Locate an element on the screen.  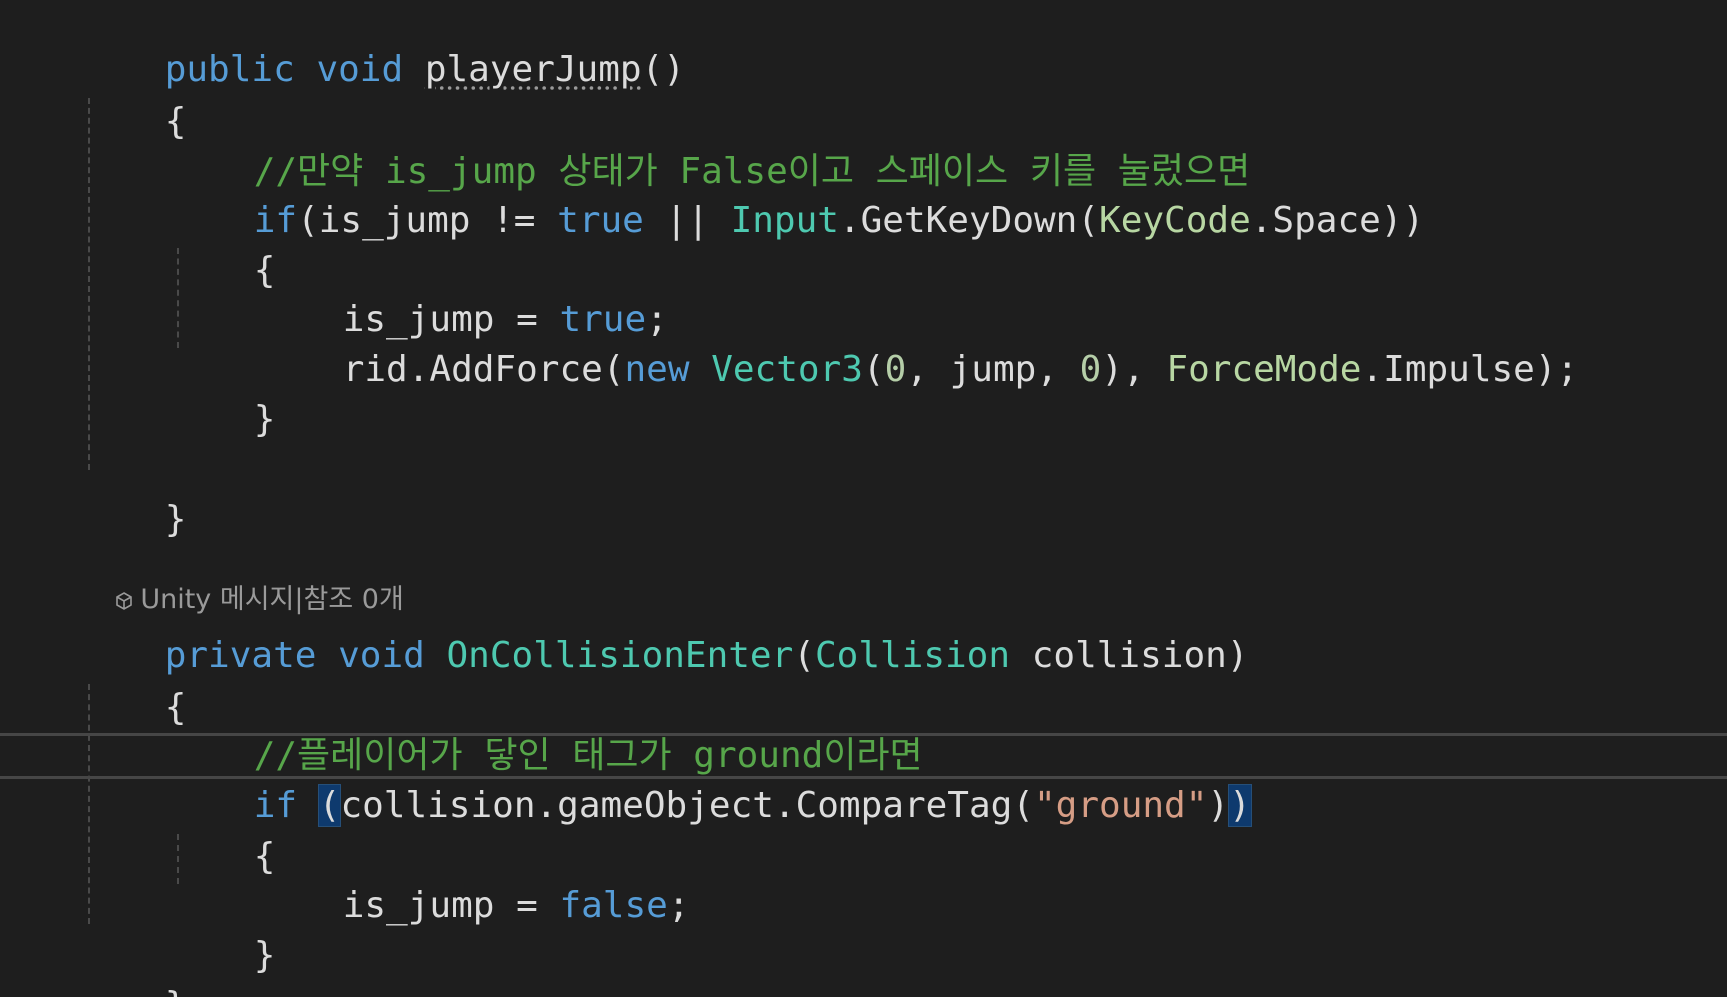
code-text: .Impulse); is located at coordinates (1470, 369).